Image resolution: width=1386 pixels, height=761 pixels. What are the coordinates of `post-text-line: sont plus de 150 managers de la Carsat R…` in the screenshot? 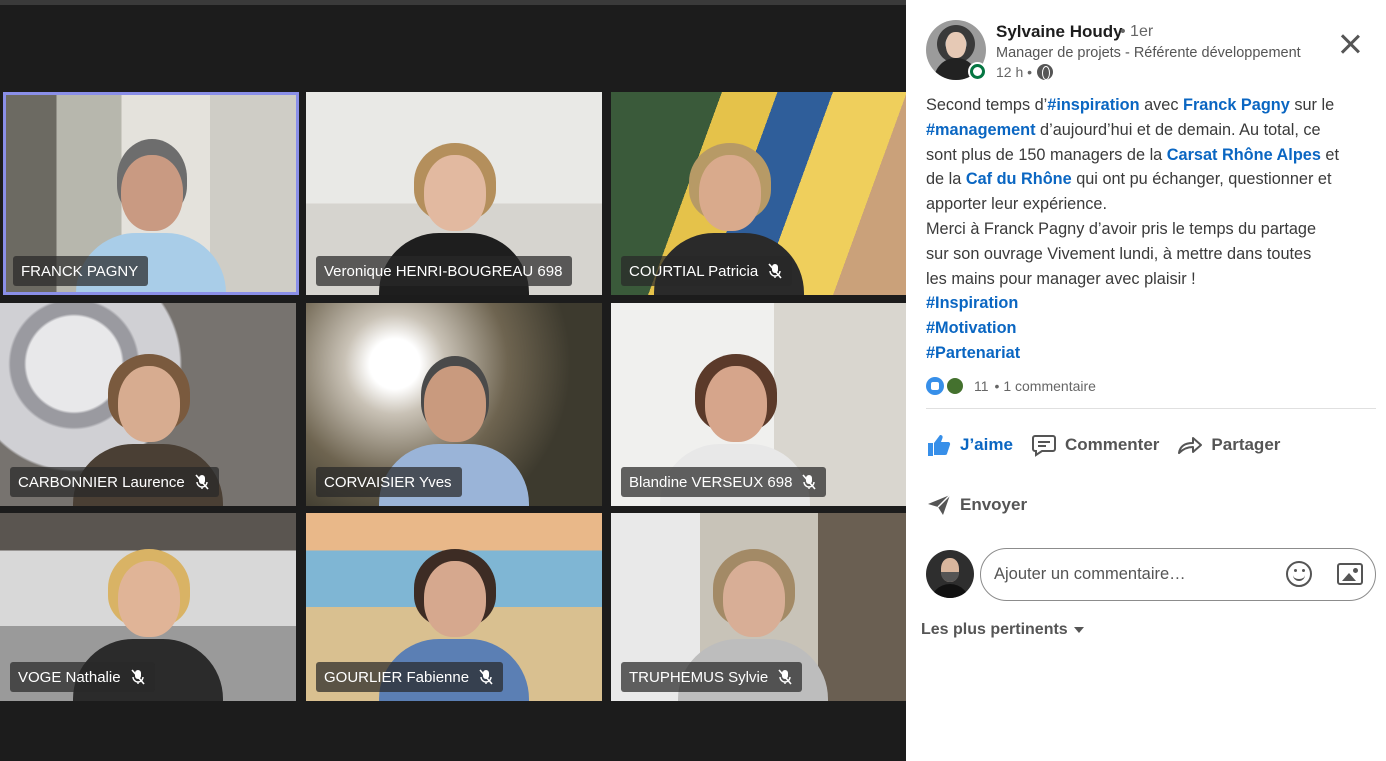 It's located at (1151, 155).